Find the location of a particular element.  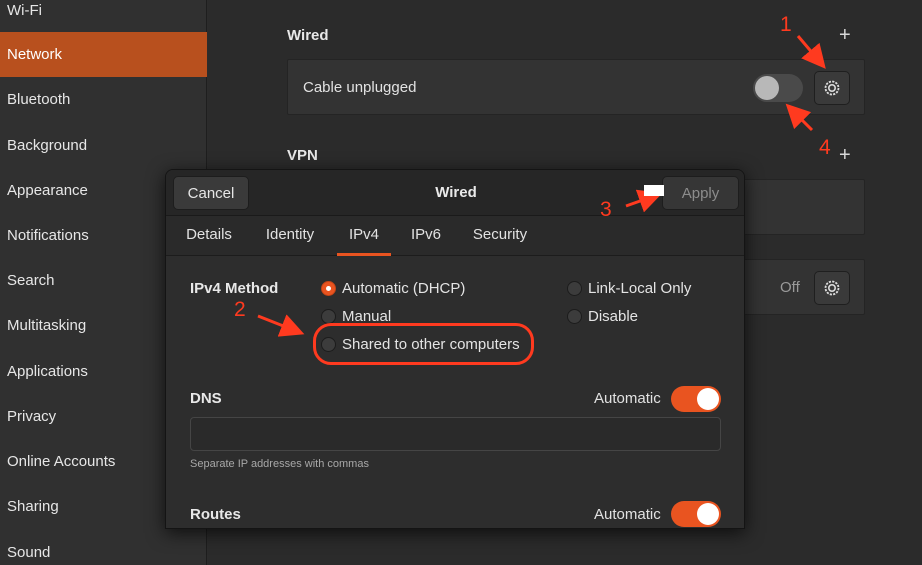

annotation-number-4: 4 is located at coordinates (825, 147).